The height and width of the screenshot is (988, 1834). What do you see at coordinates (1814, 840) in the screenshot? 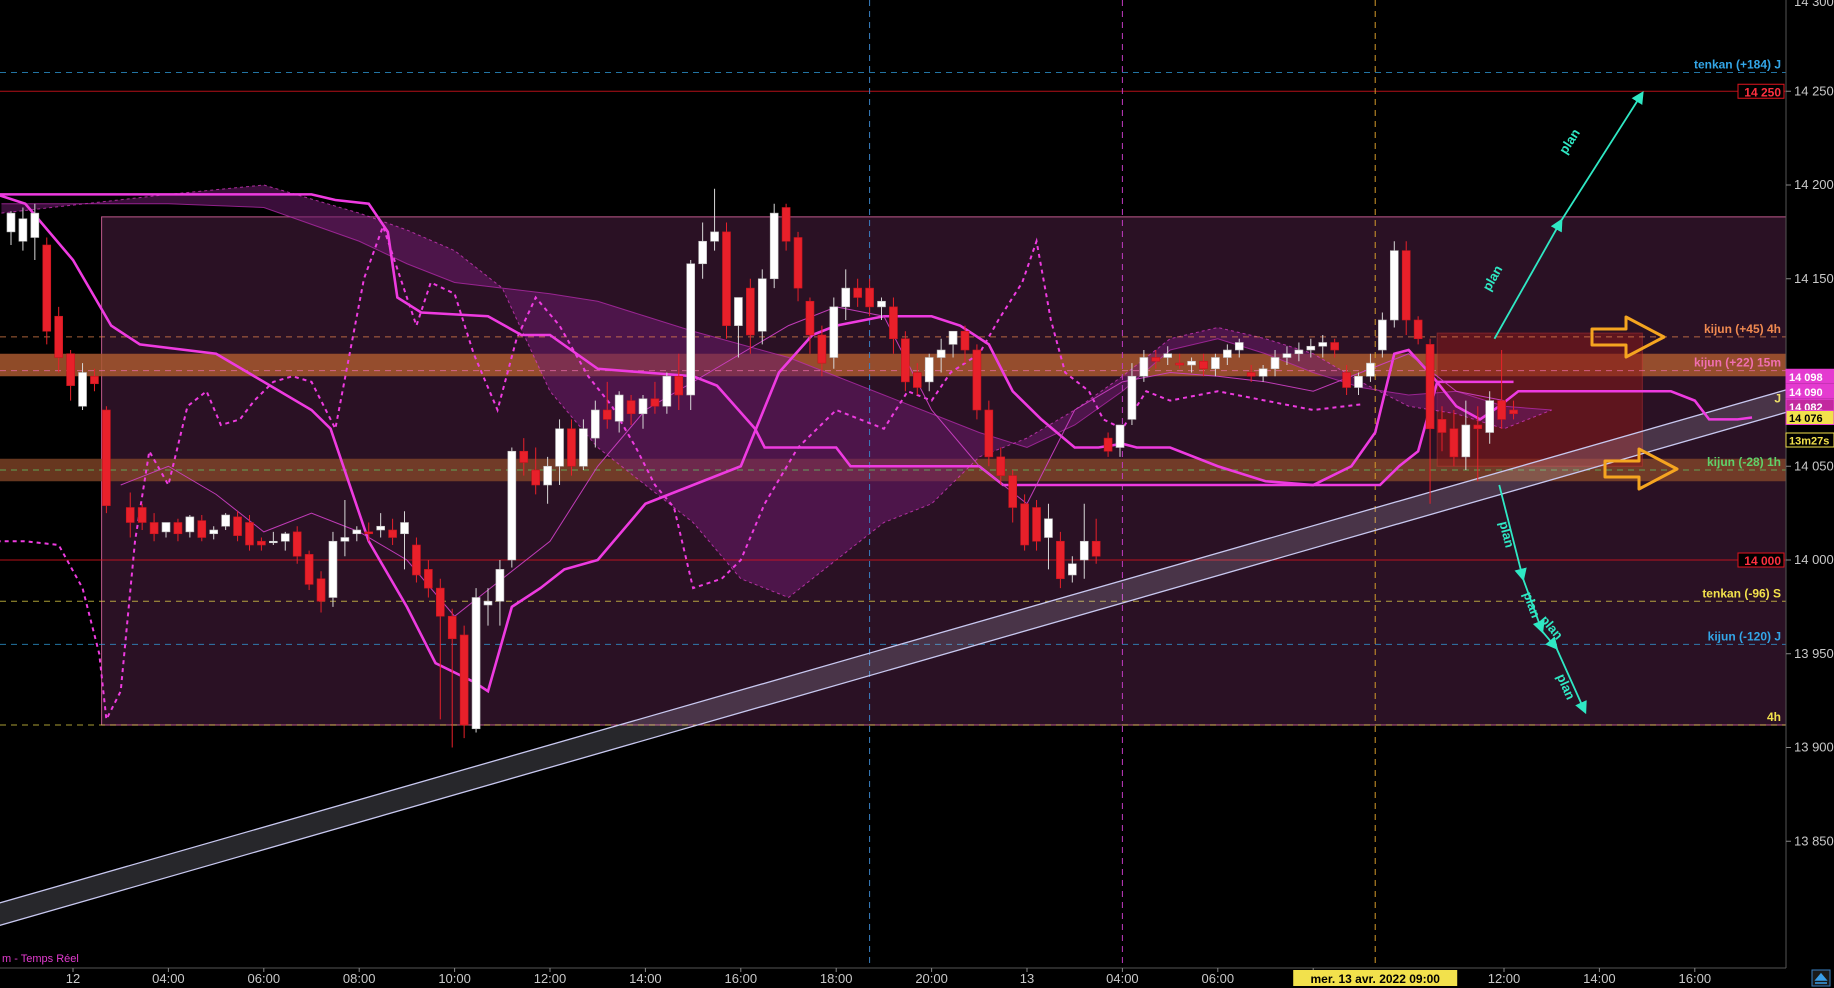
I see `price-tick-label: 13 850` at bounding box center [1814, 840].